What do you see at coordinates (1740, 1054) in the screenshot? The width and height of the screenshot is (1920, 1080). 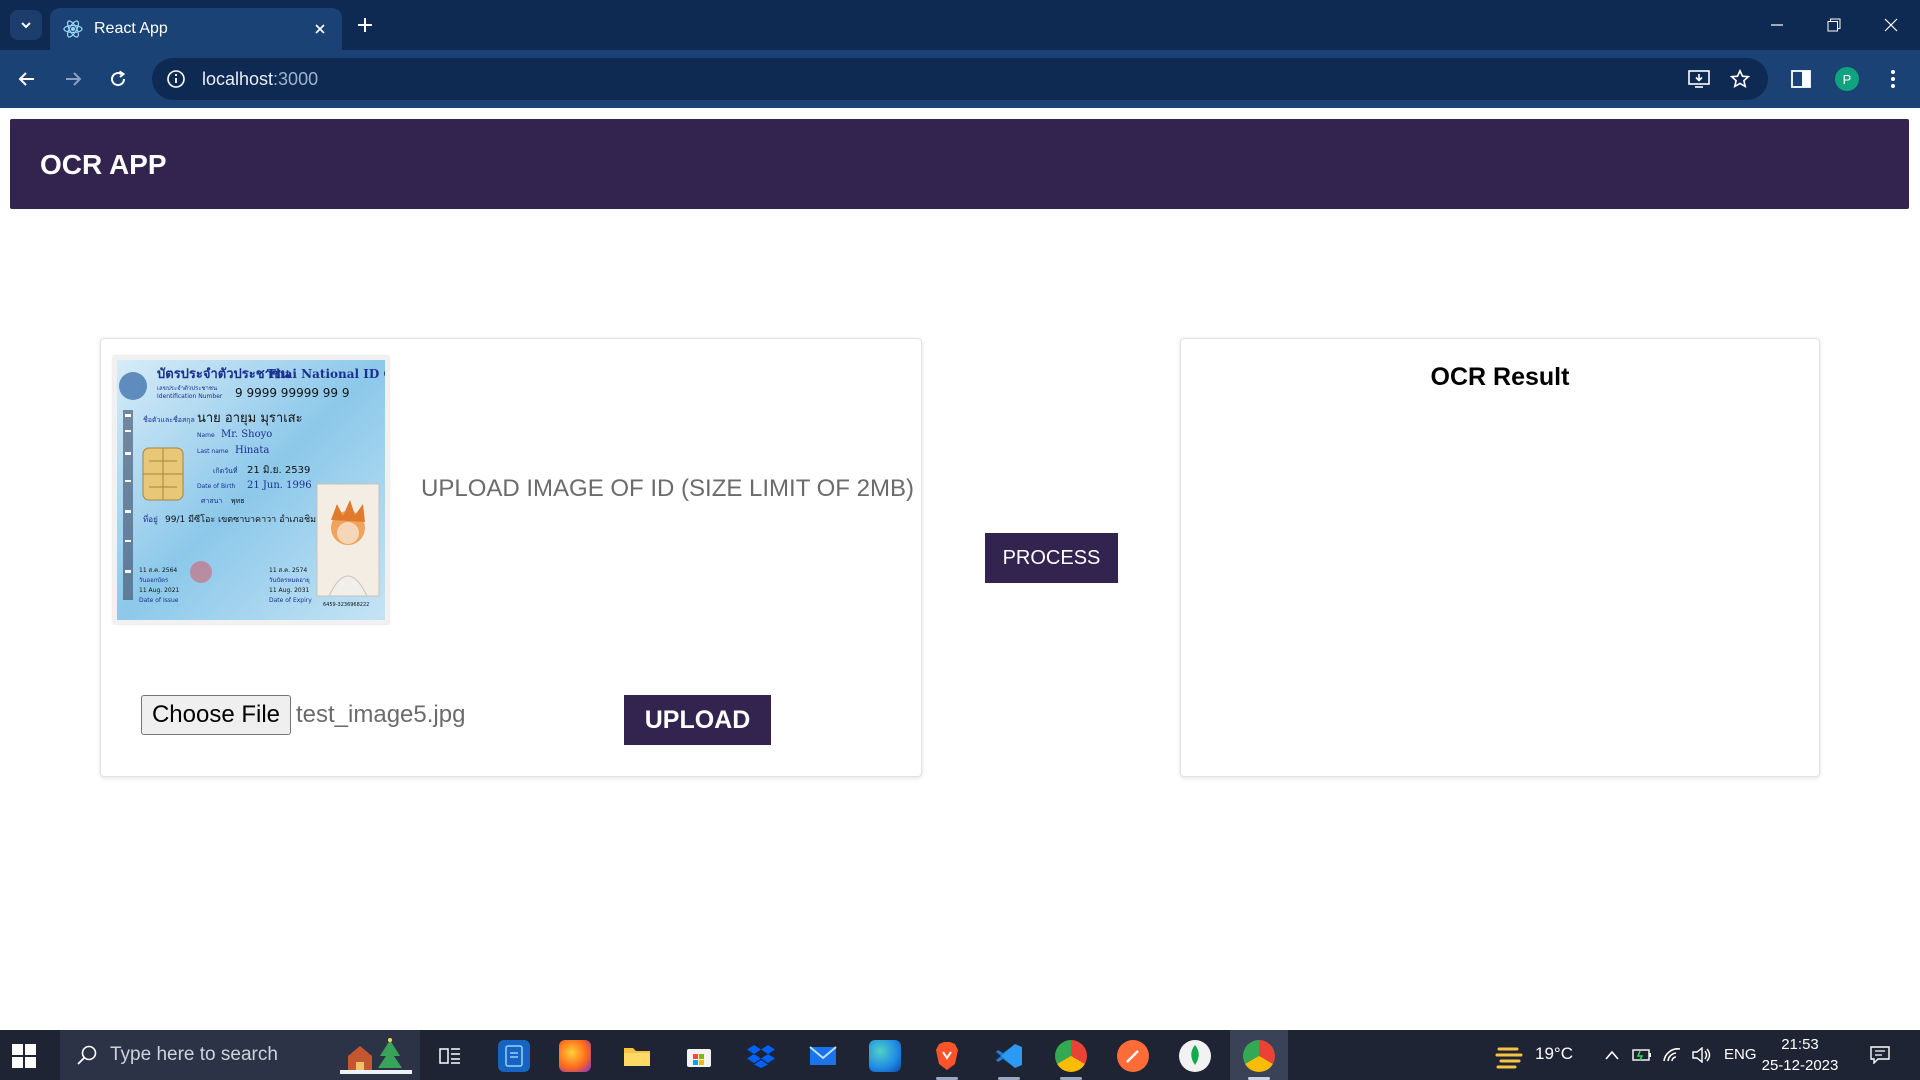 I see `language-indicator: ENG` at bounding box center [1740, 1054].